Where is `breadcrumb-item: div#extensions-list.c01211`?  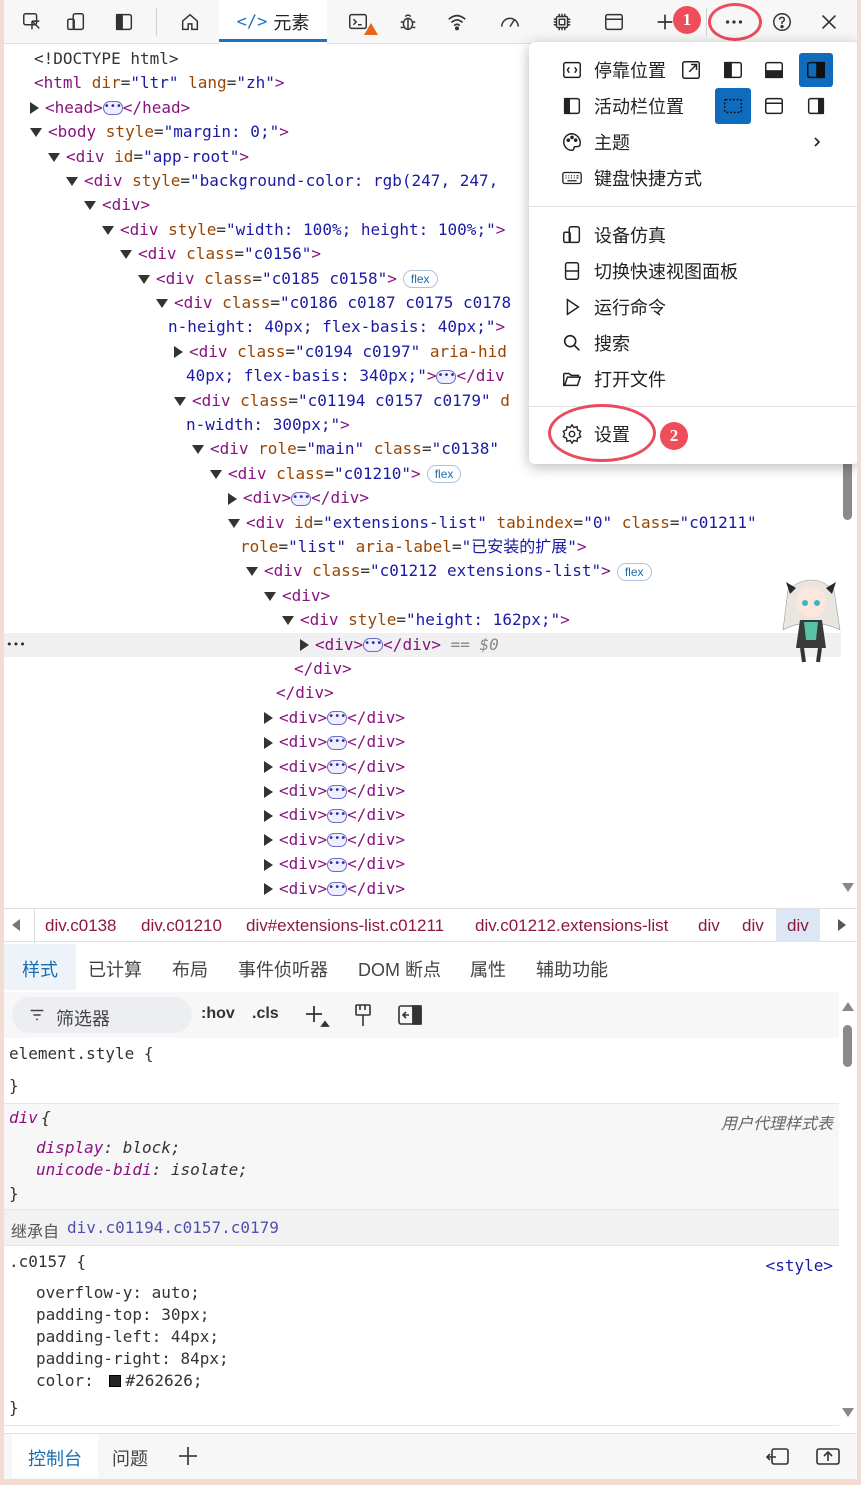
breadcrumb-item: div#extensions-list.c01211 is located at coordinates (345, 926).